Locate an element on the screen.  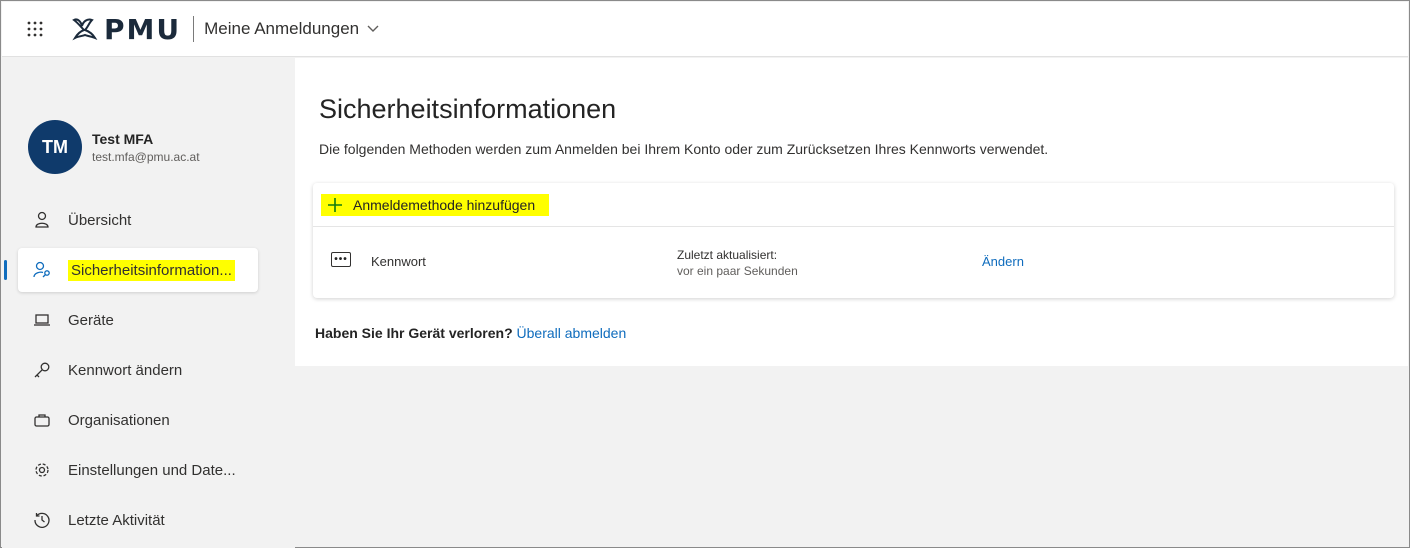
sidebar-item-label: Geräte is located at coordinates (91, 320).